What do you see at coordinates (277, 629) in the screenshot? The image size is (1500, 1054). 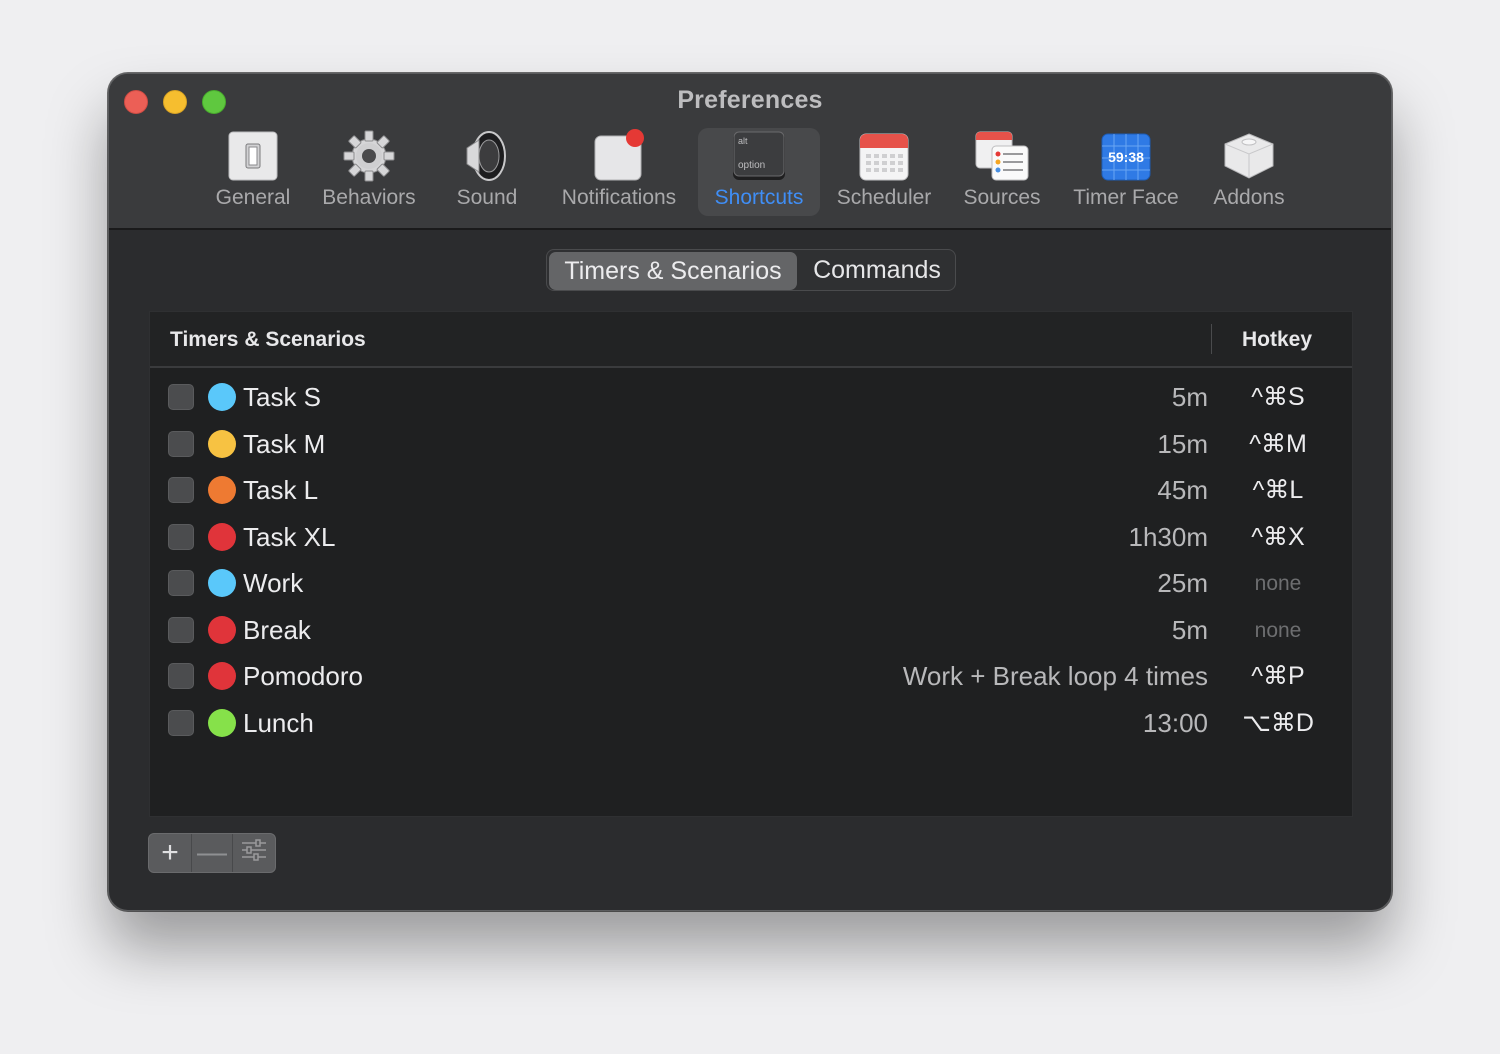 I see `row-name: Break` at bounding box center [277, 629].